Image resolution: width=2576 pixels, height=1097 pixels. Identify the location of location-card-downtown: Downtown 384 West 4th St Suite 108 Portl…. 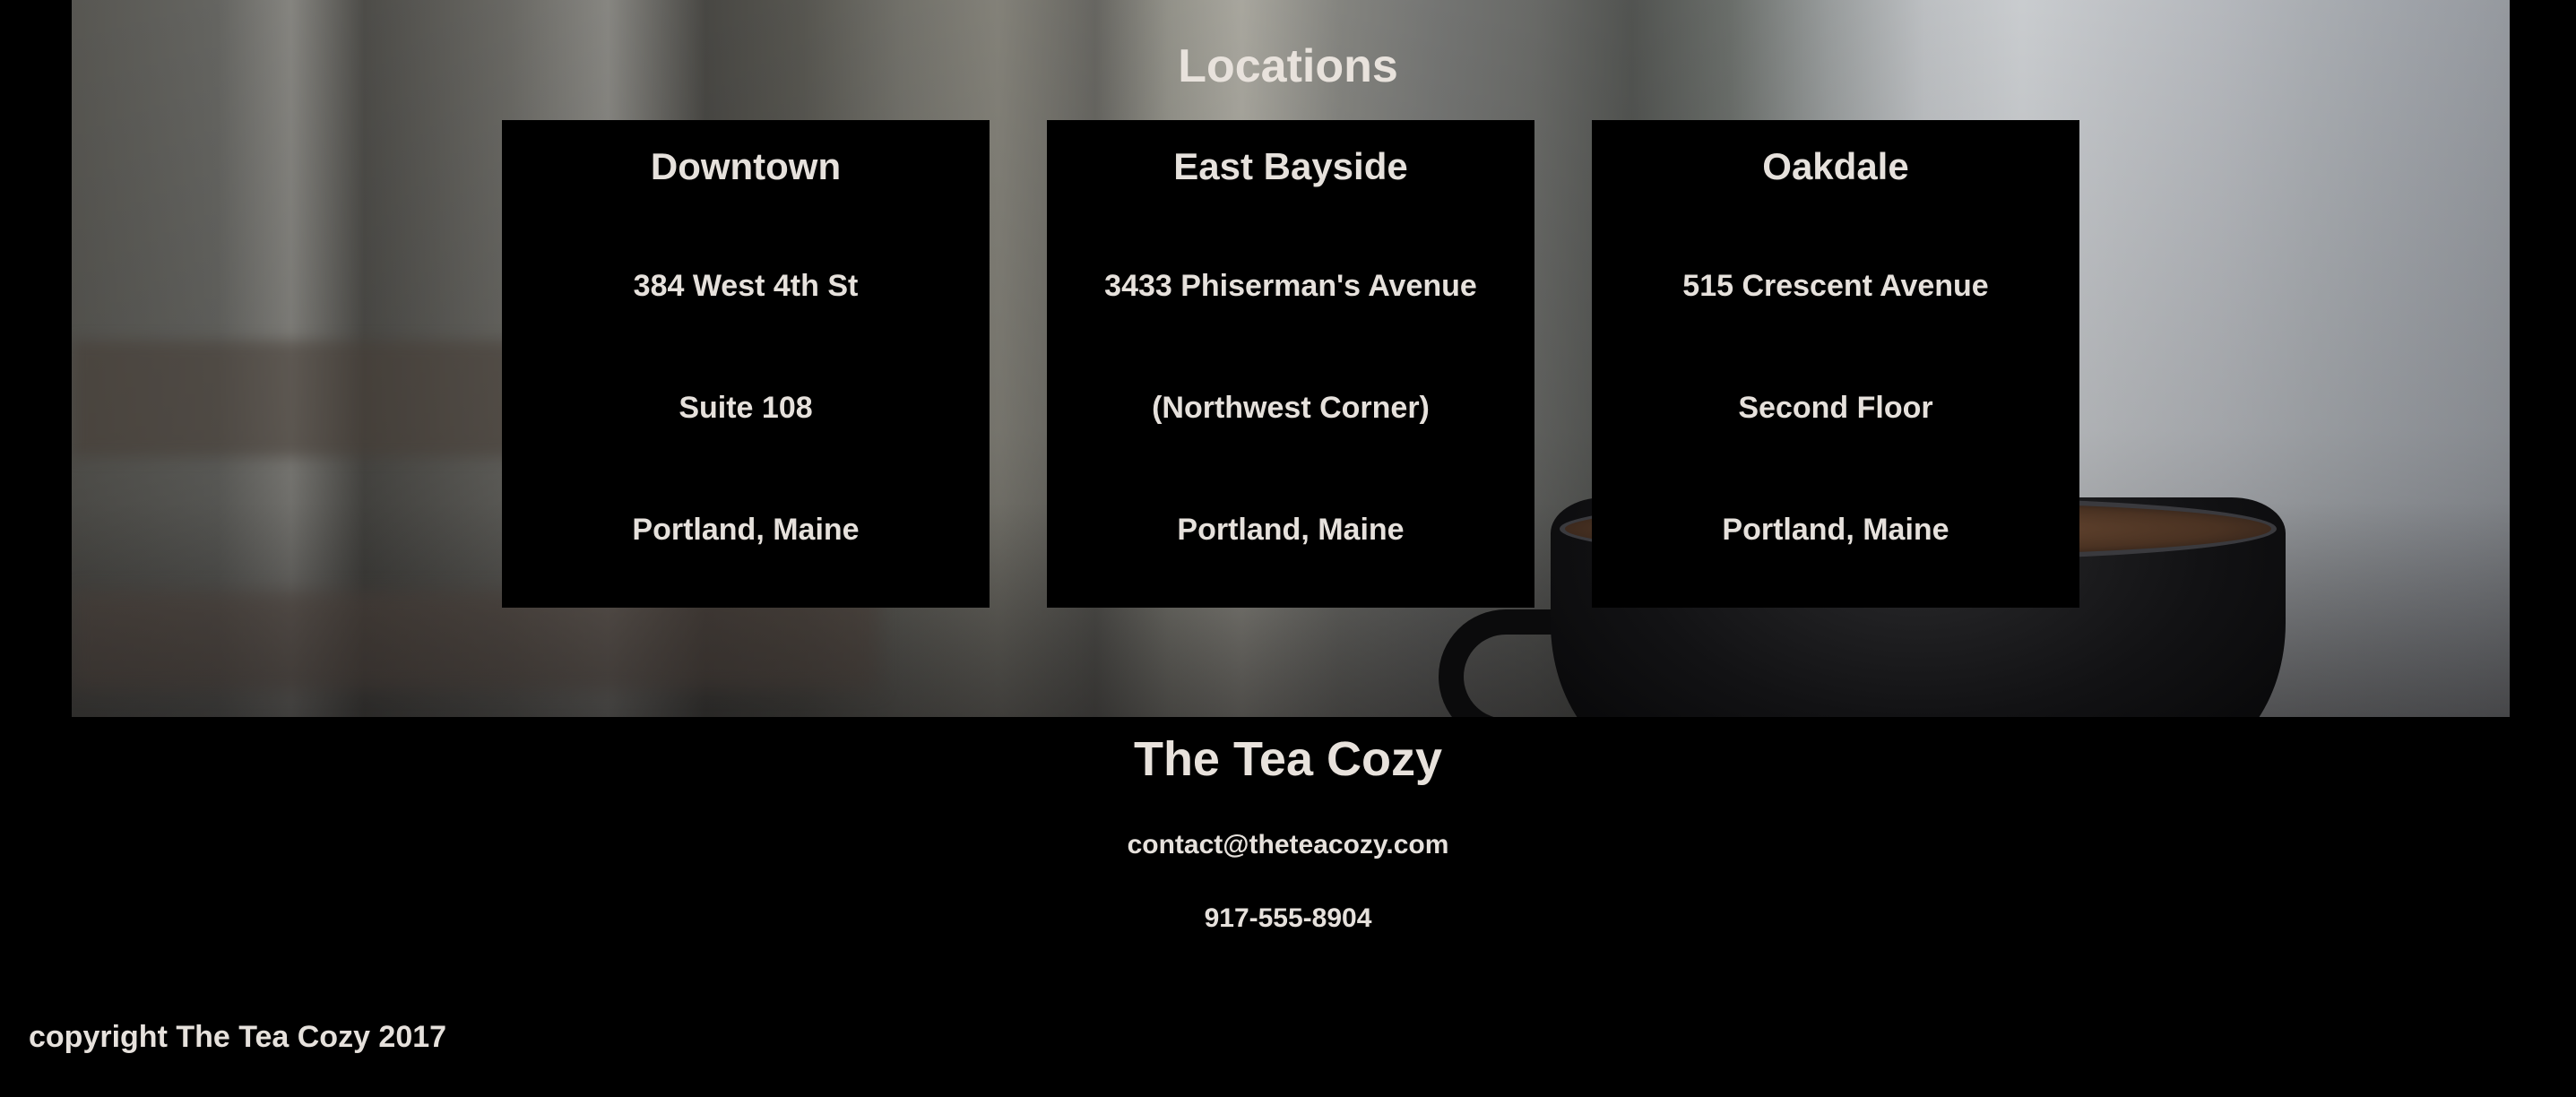
(746, 364).